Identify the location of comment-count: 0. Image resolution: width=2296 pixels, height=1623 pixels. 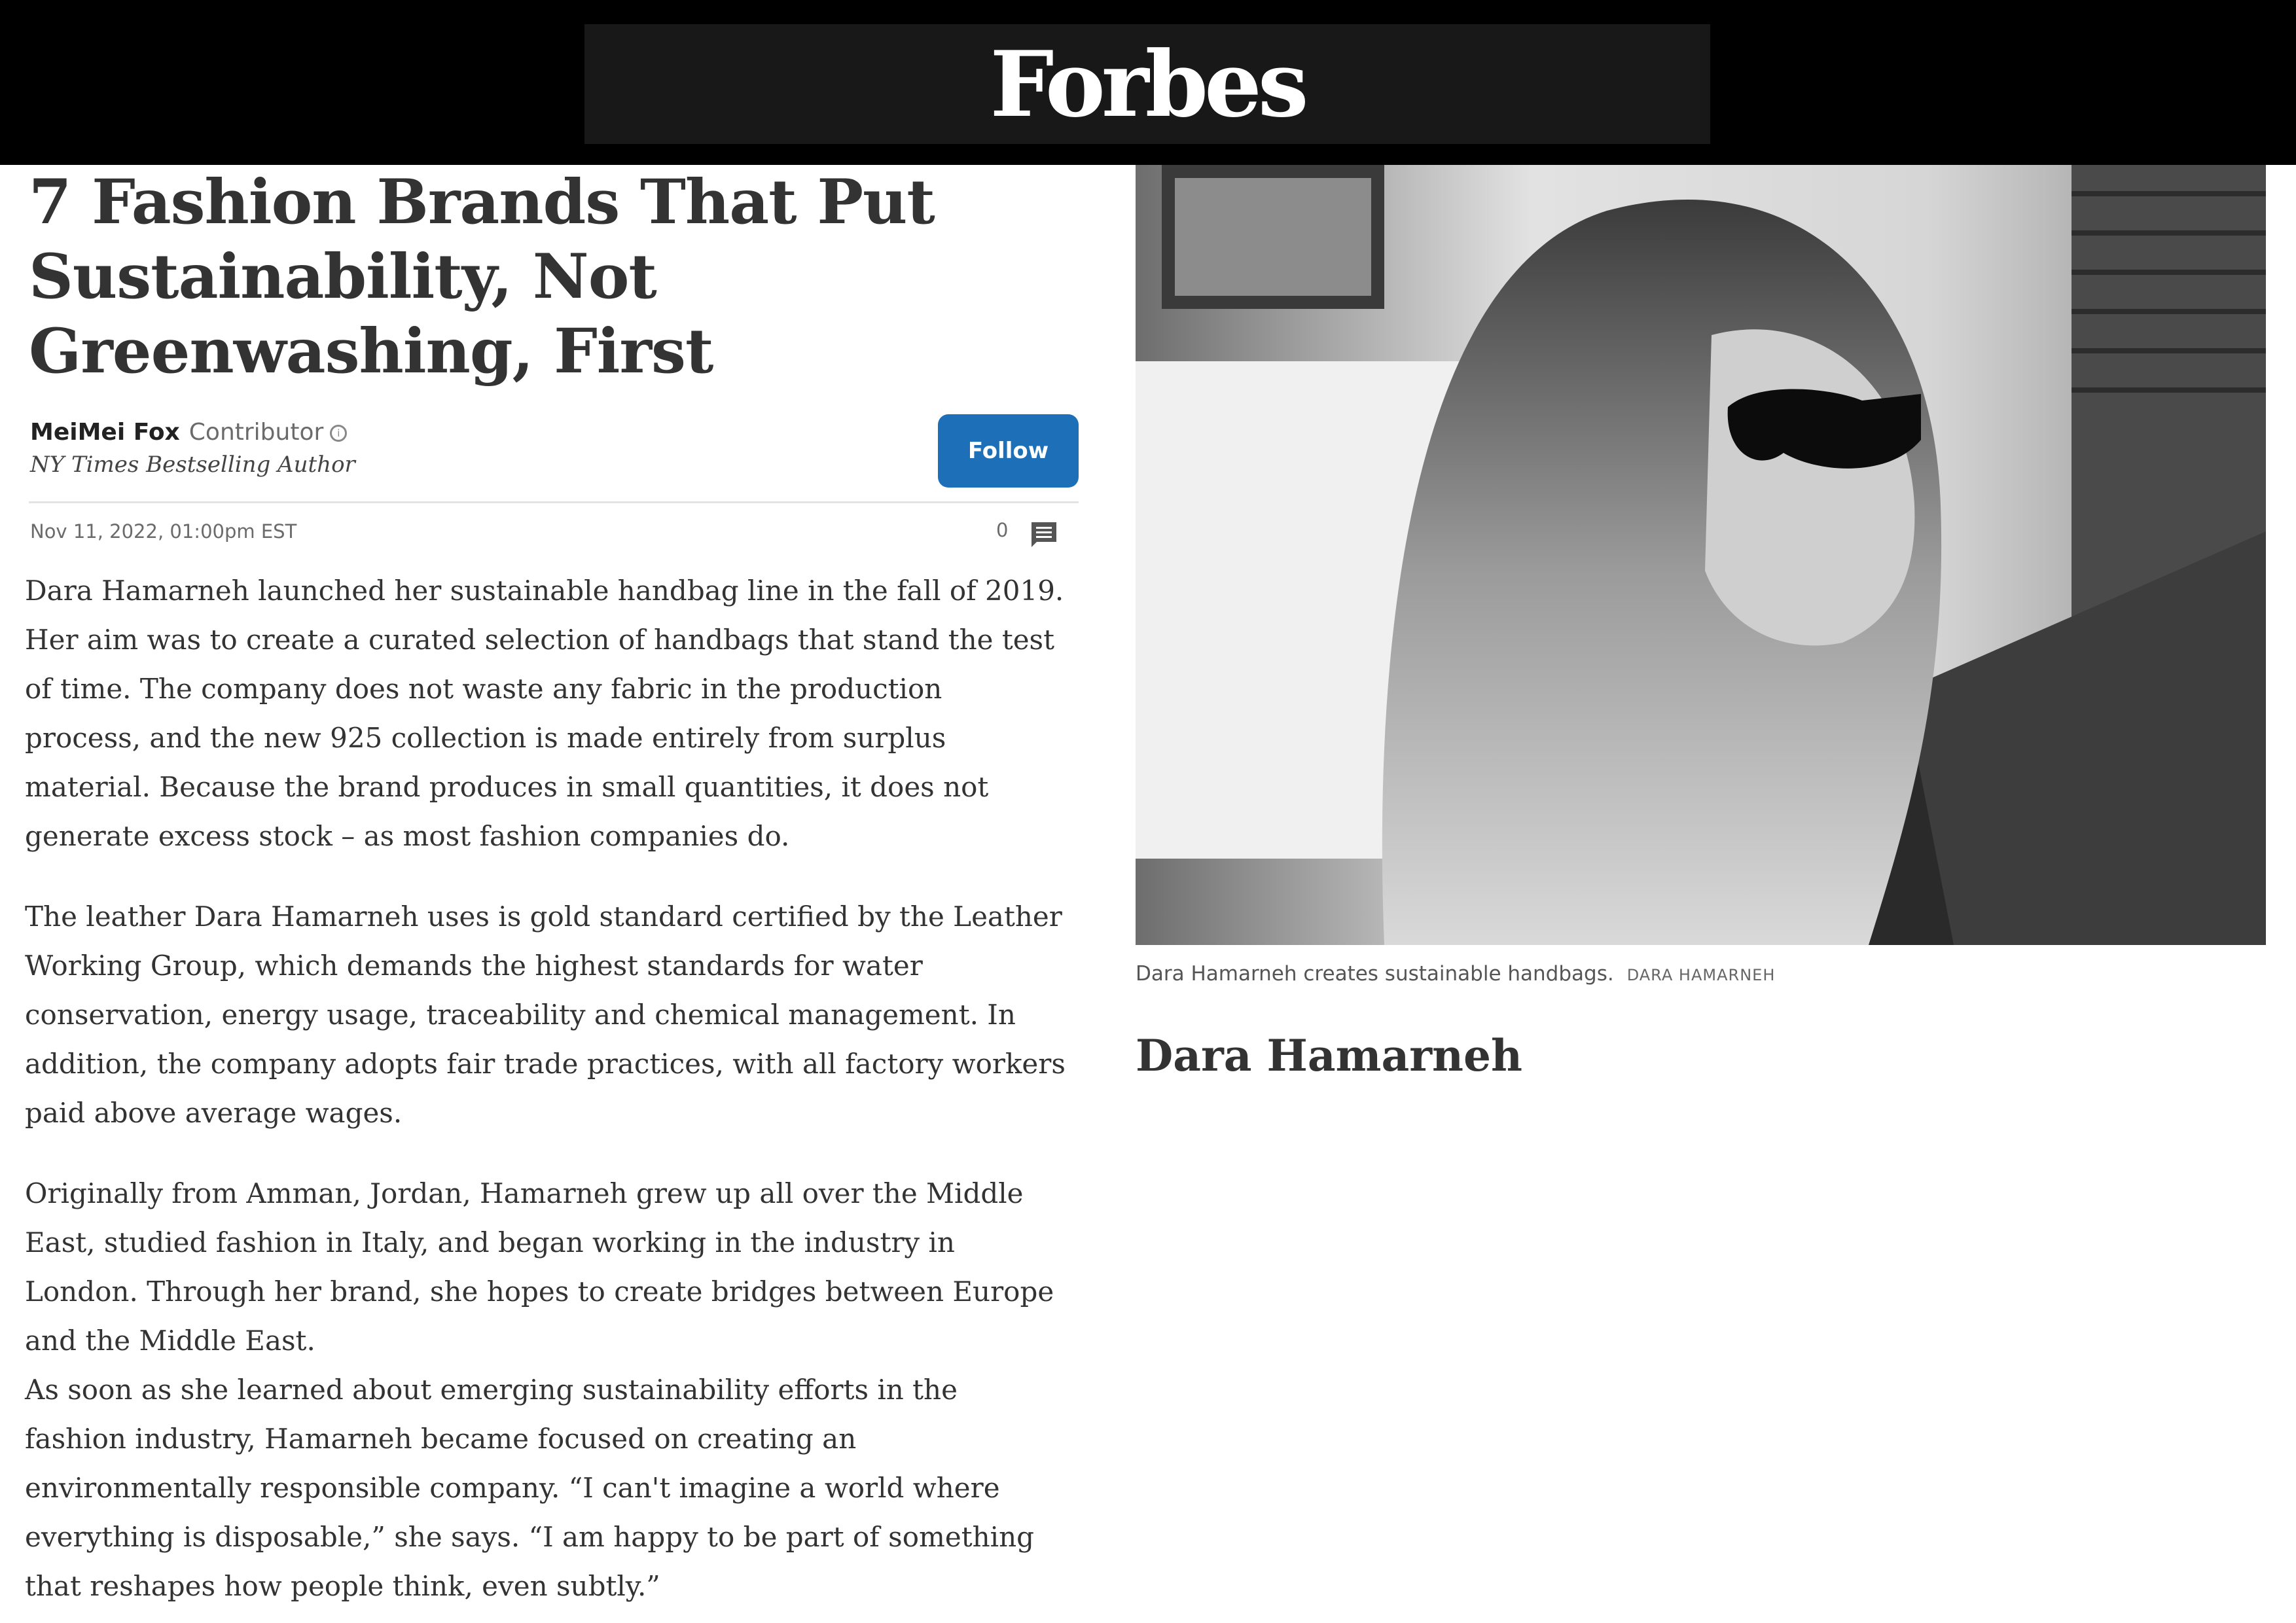
(1002, 530).